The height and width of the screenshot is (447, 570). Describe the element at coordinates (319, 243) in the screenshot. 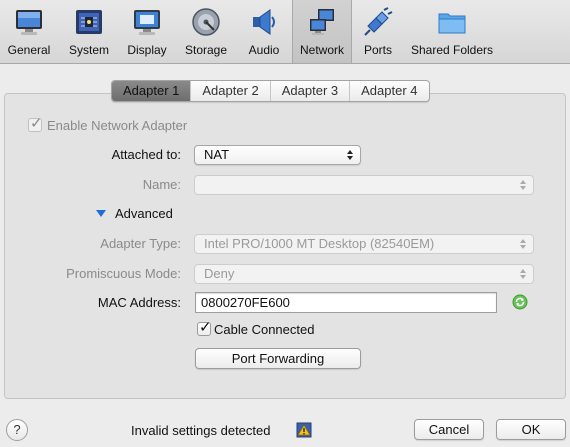

I see `adapter-type-value: Intel PRO/1000 MT Desktop (82540EM)` at that location.